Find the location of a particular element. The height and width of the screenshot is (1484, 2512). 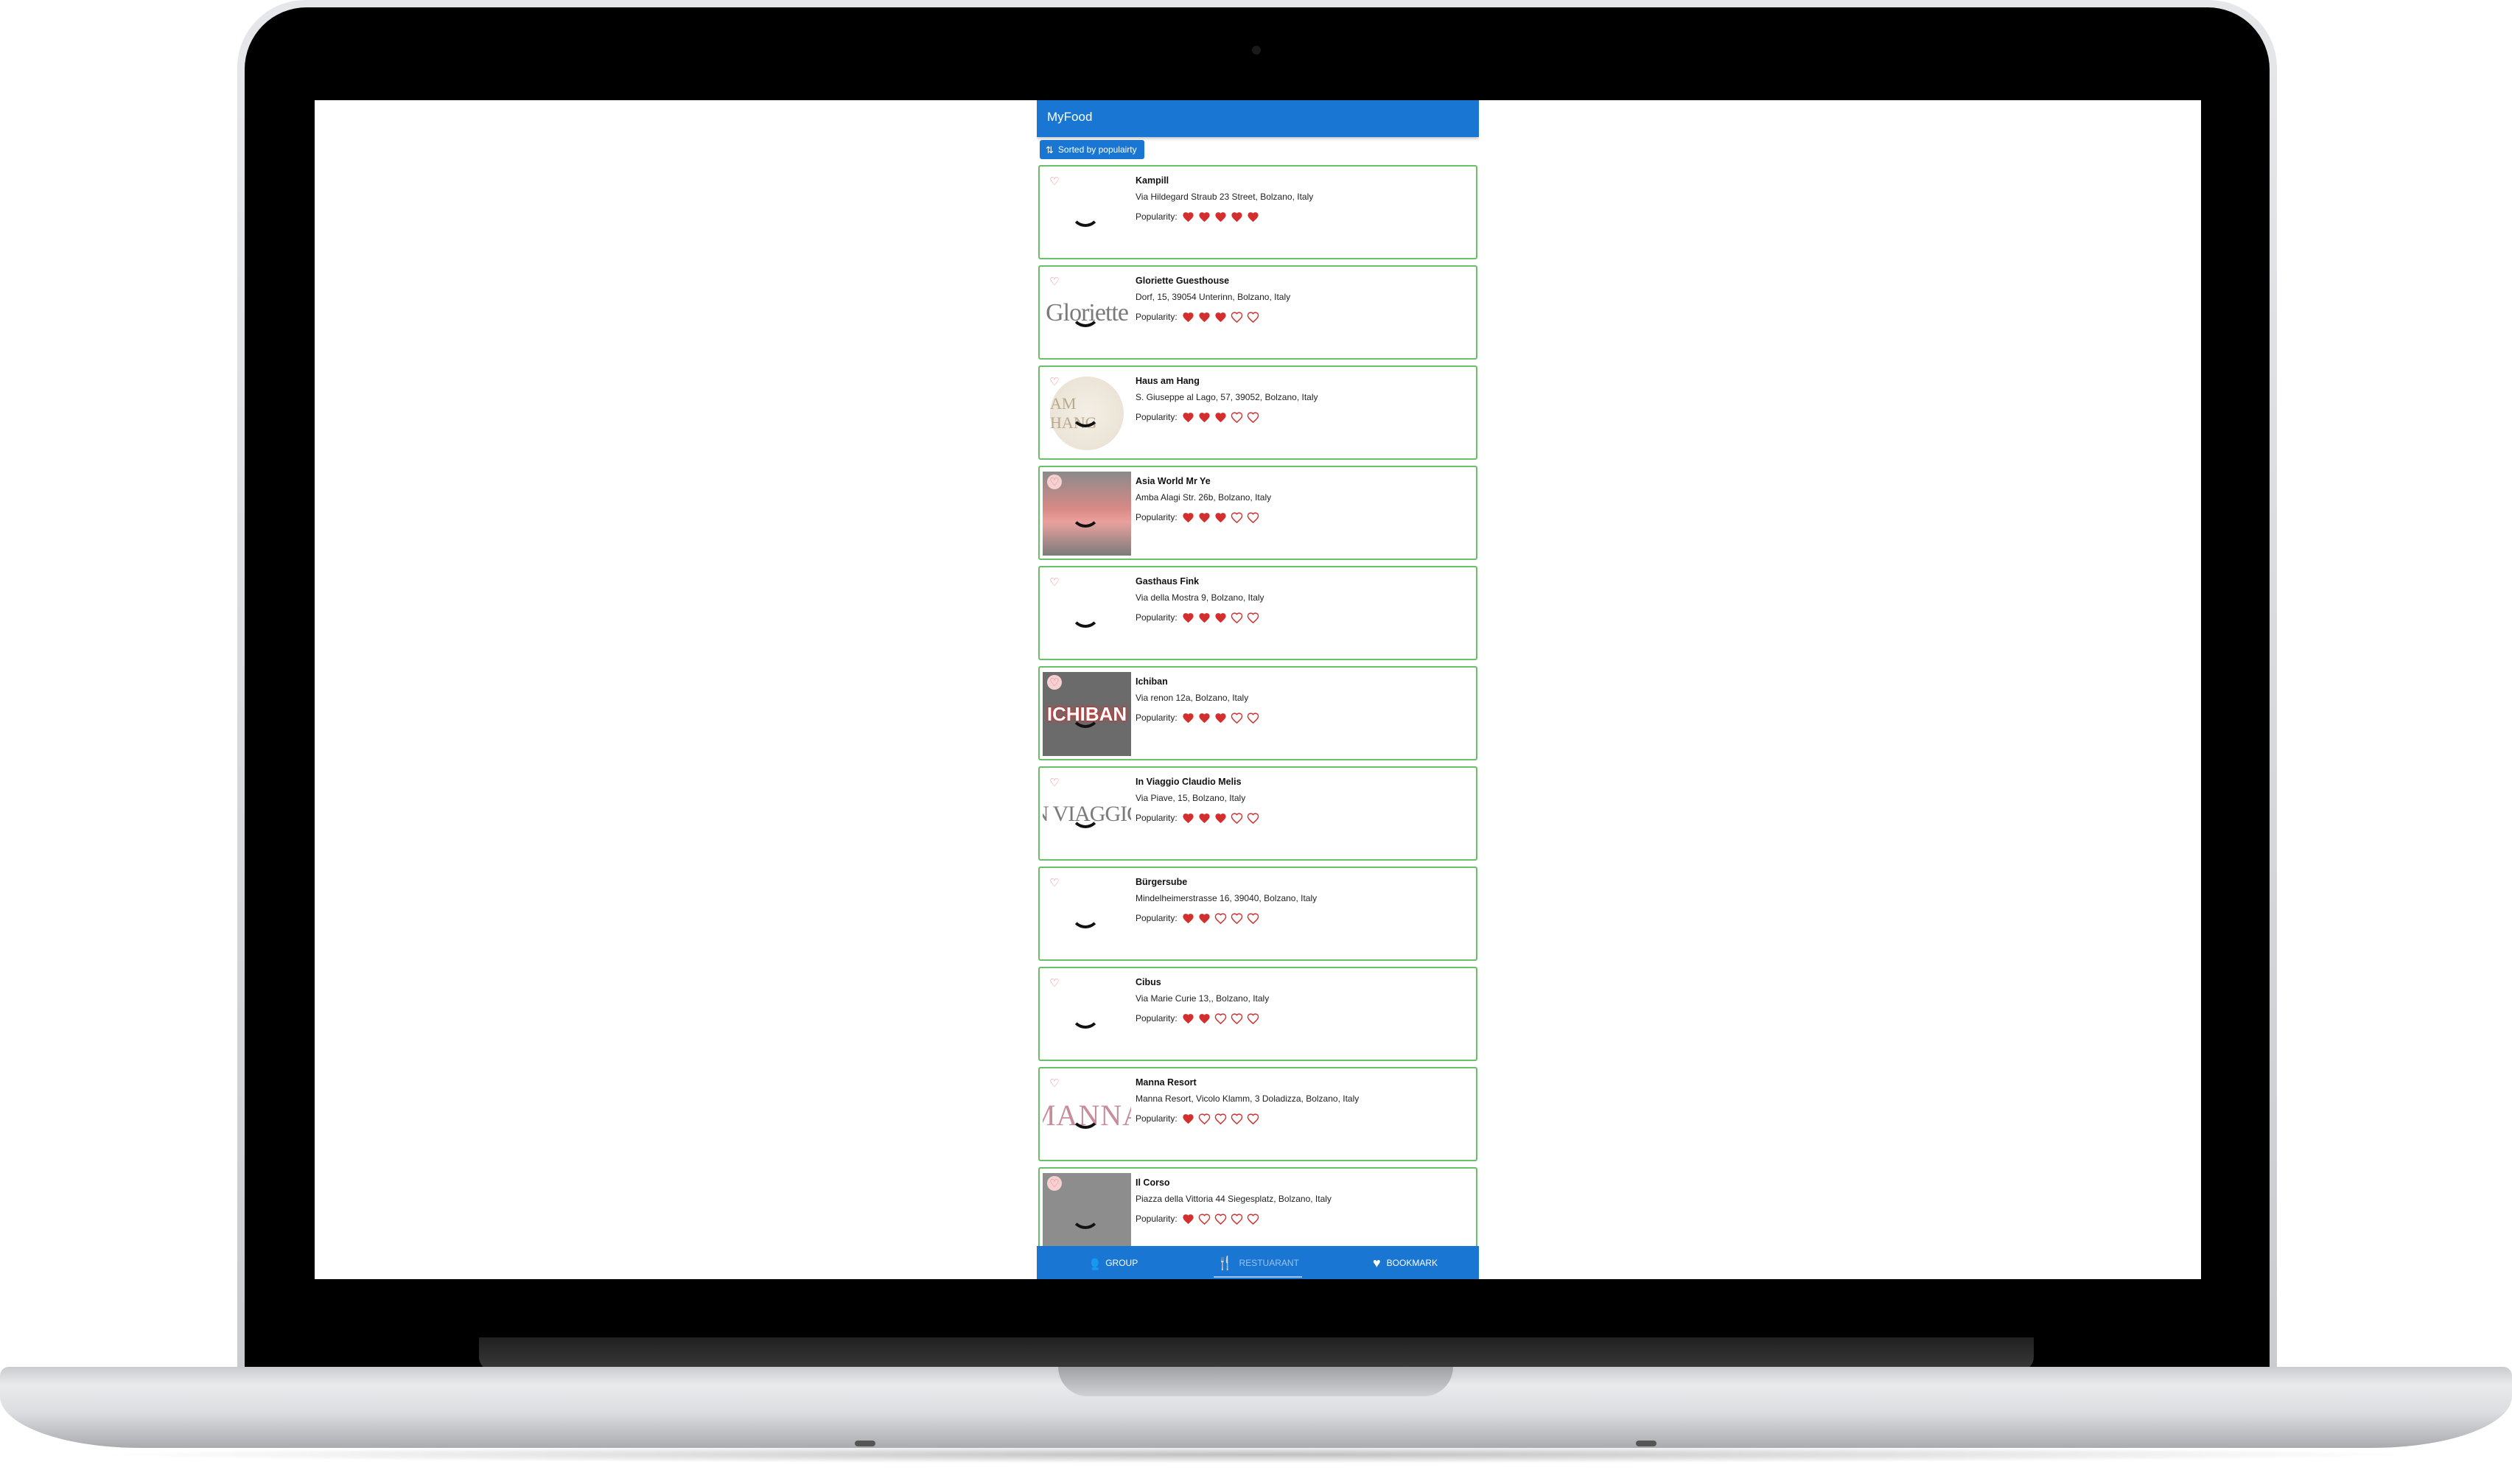

group-icon: 👥 is located at coordinates (1091, 1262).